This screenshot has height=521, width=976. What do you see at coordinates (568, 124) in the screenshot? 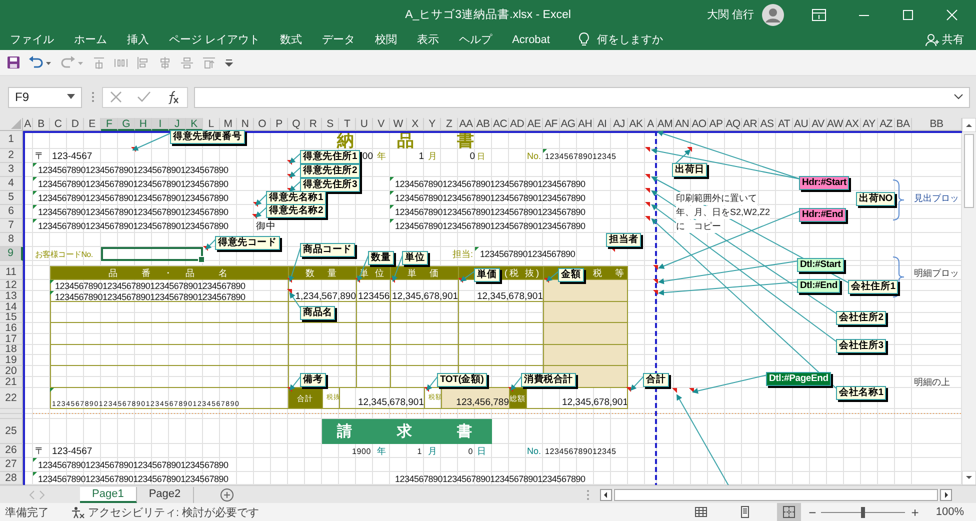
I see `column-header: AG` at bounding box center [568, 124].